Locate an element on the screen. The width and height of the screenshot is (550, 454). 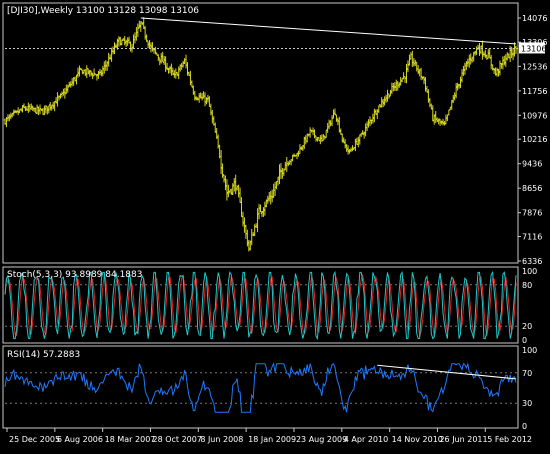
price-tick-label: 10216 is located at coordinates (534, 139).